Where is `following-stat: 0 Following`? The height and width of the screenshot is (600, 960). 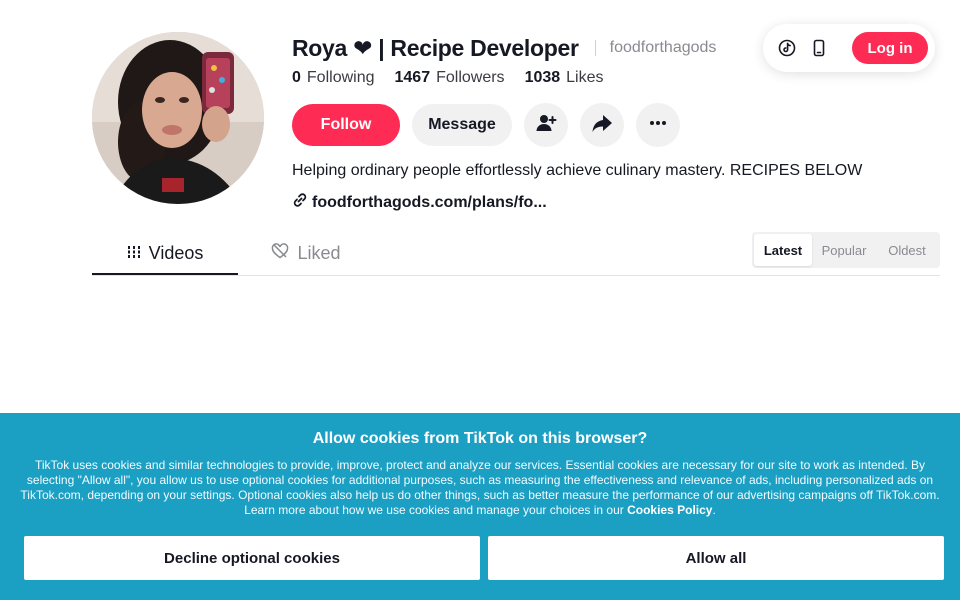 following-stat: 0 Following is located at coordinates (333, 78).